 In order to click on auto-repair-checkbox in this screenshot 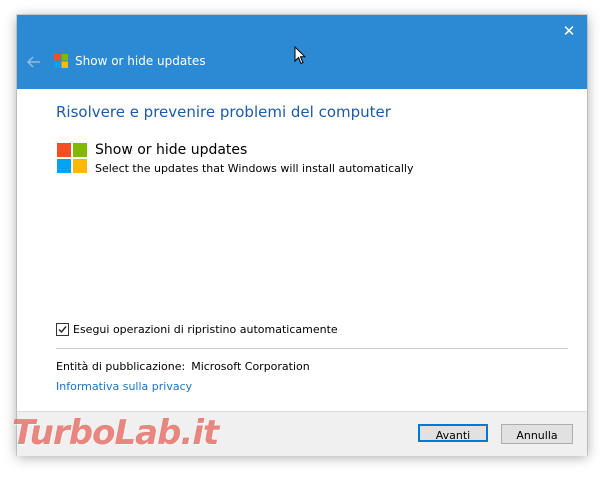, I will do `click(62, 329)`.